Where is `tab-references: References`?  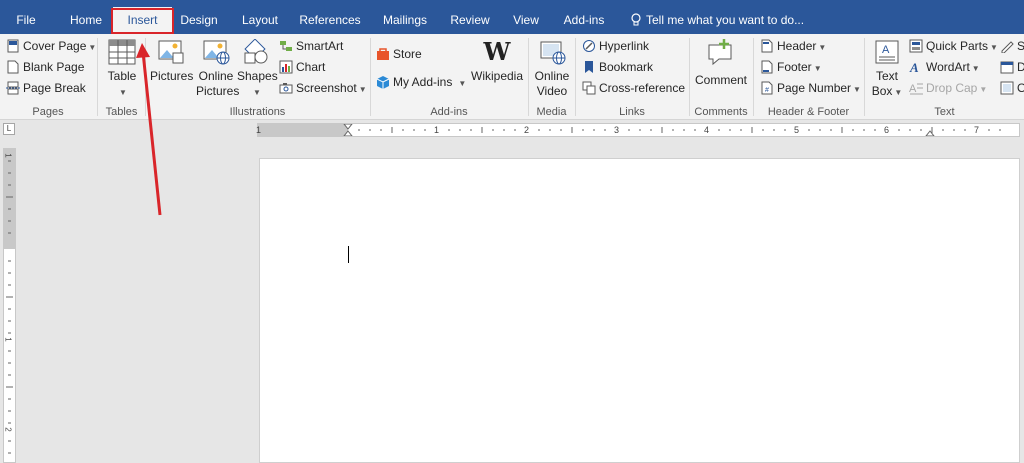 tab-references: References is located at coordinates (330, 20).